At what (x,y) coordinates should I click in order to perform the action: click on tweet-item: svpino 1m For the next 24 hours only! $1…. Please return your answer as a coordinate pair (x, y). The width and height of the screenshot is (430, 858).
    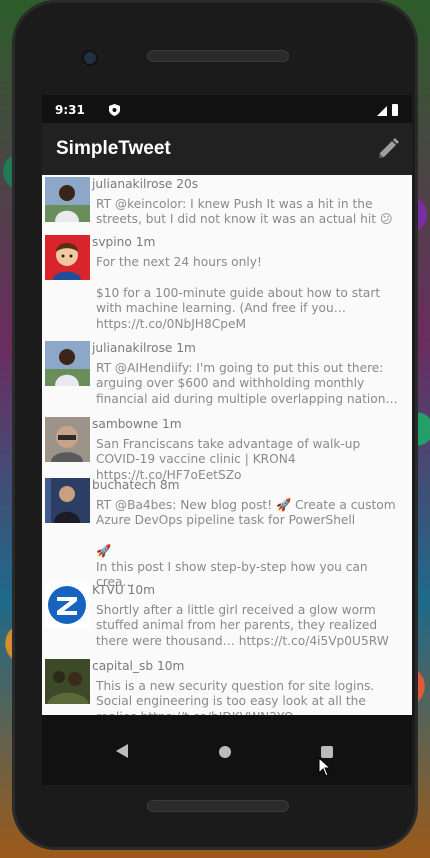
    Looking at the image, I should click on (227, 286).